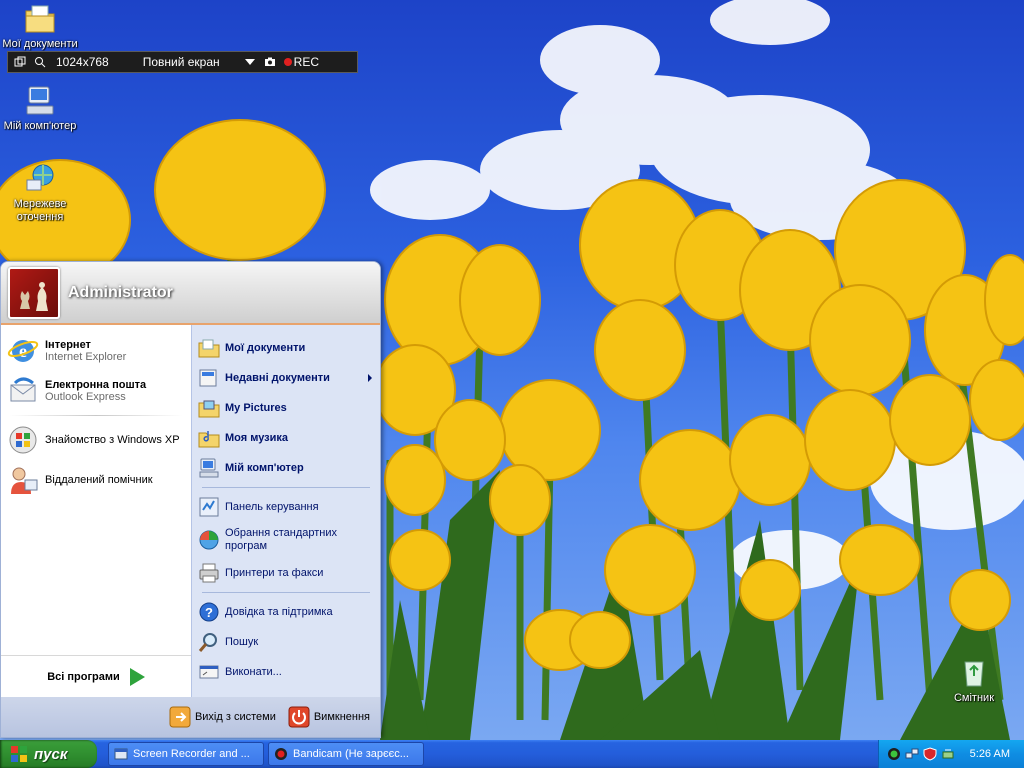 This screenshot has height=768, width=1024. I want to click on help-icon: ?, so click(209, 612).